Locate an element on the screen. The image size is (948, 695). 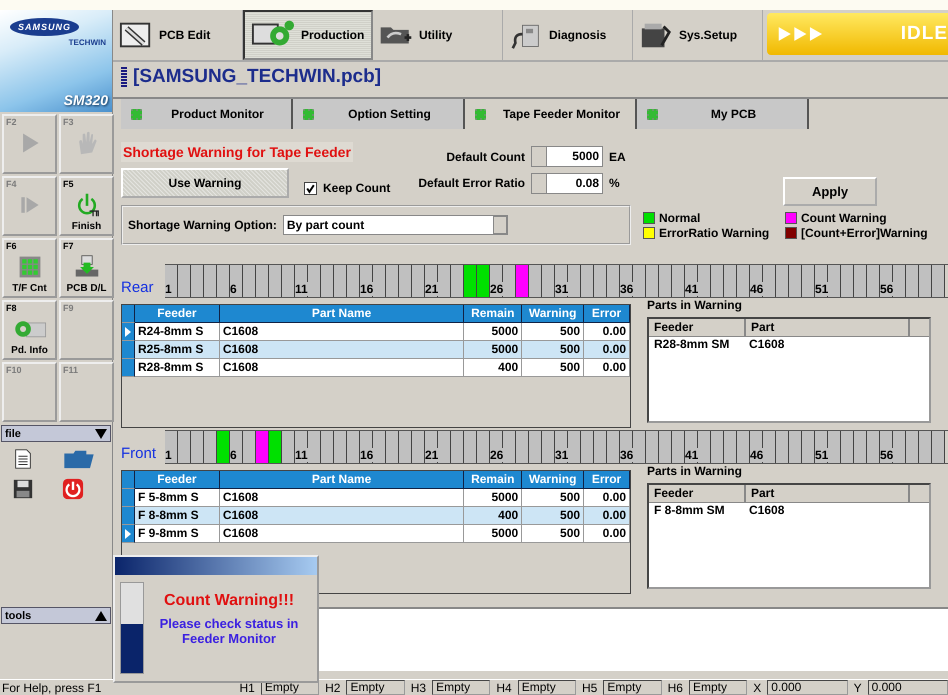
use-warning-button: Use Warning is located at coordinates (205, 183).